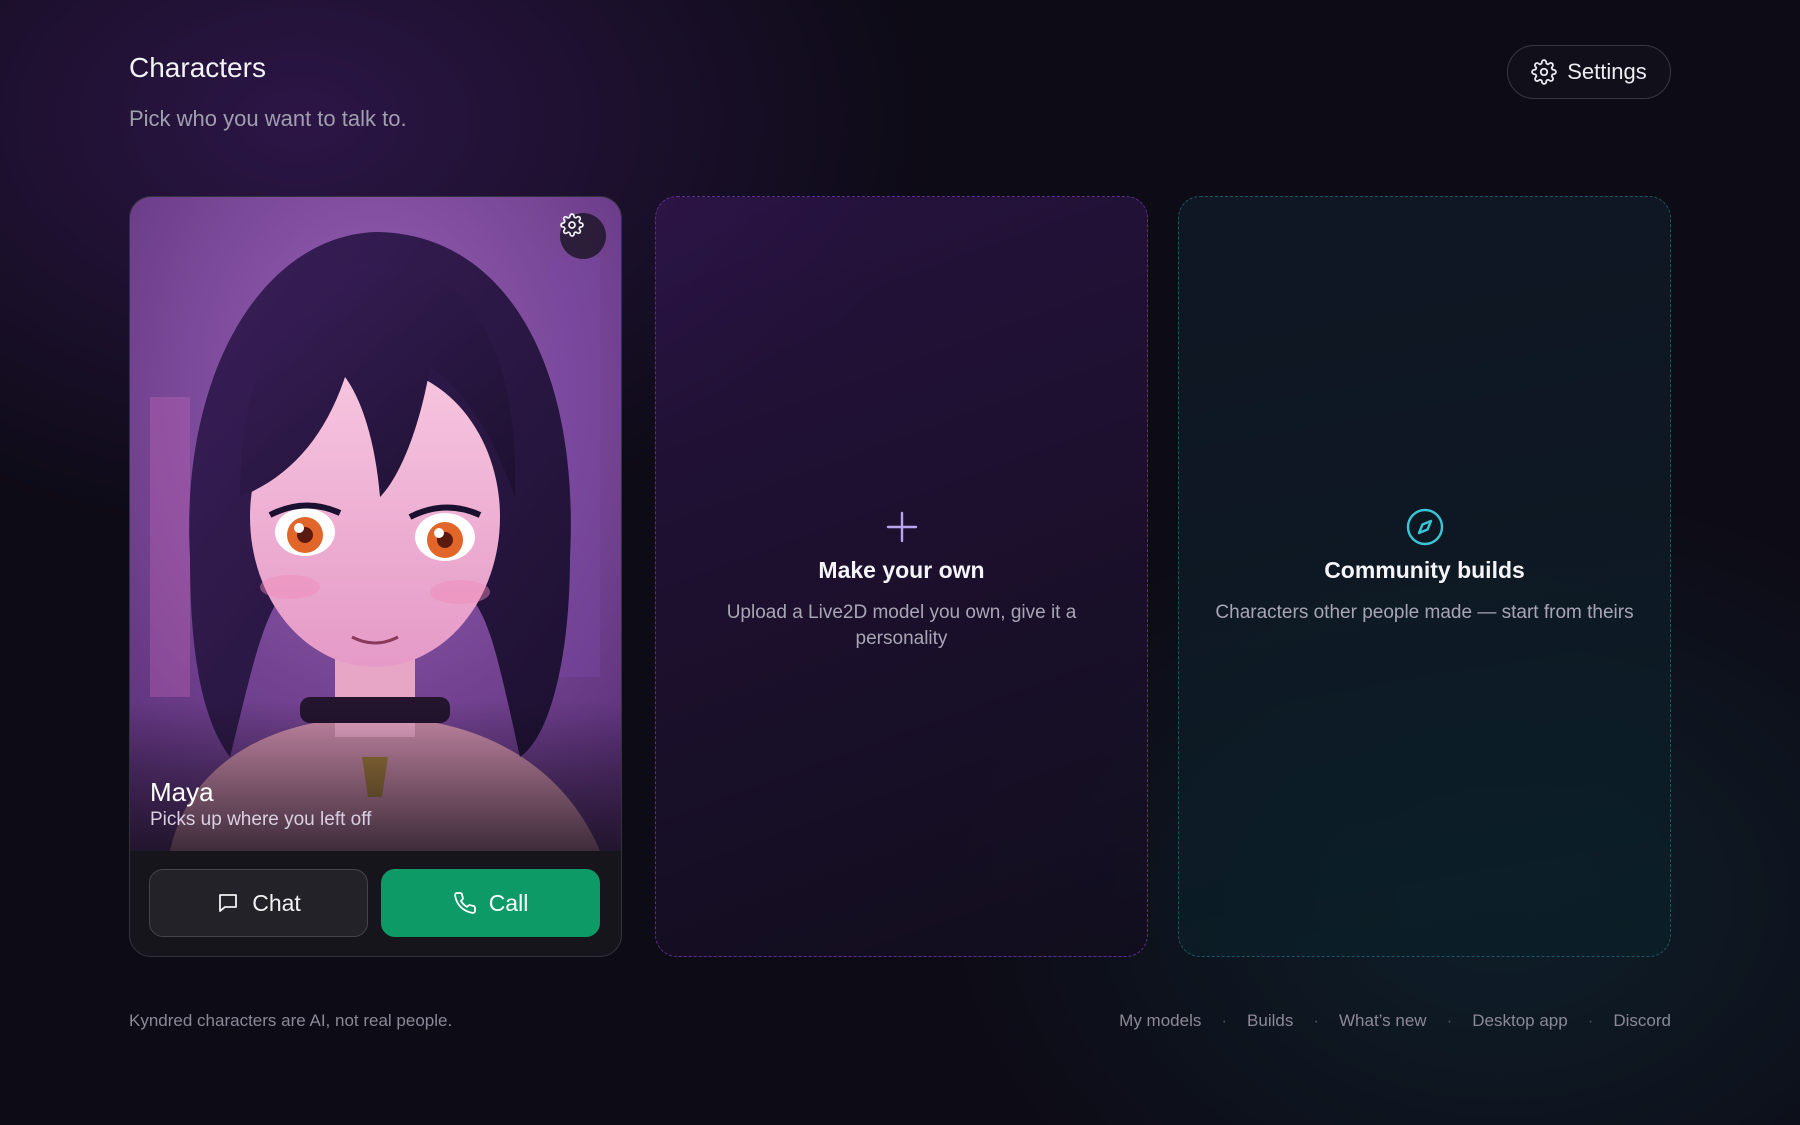 Image resolution: width=1800 pixels, height=1125 pixels. I want to click on plus-icon, so click(901, 527).